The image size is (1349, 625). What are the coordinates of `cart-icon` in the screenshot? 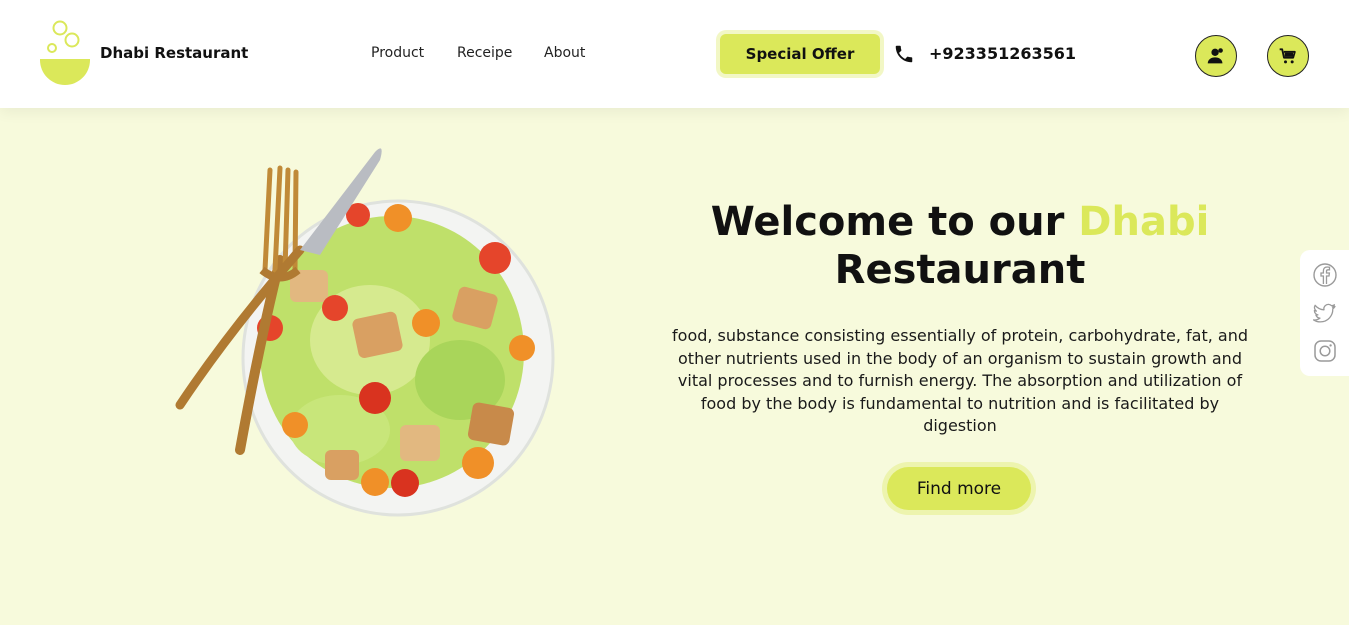 It's located at (1287, 56).